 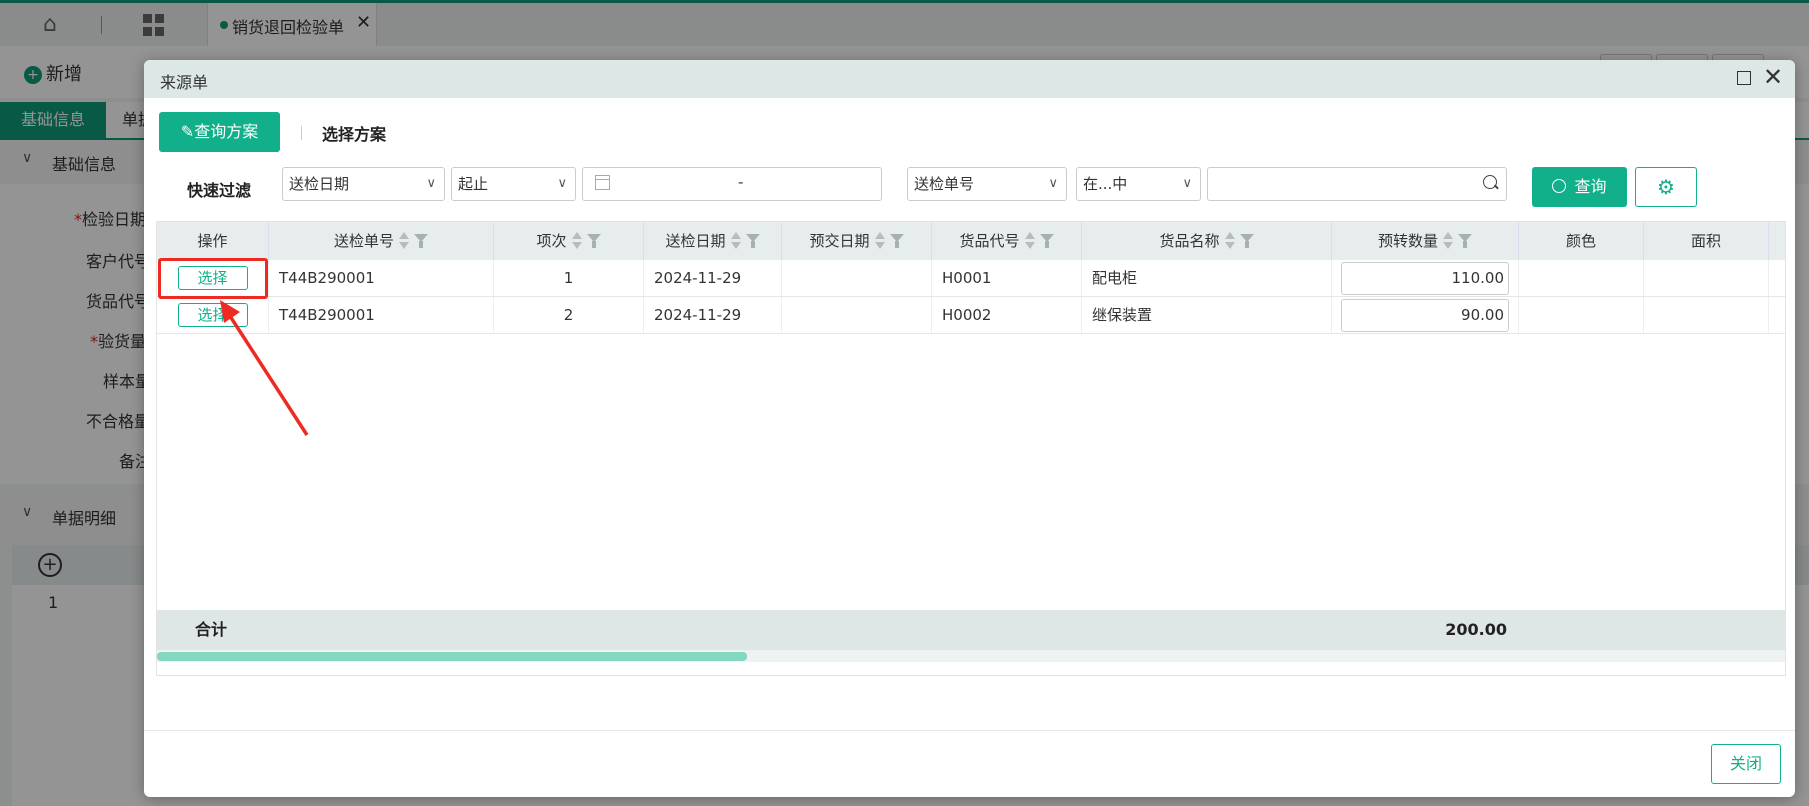 I want to click on cell-item-name: 继保装置, so click(x=1207, y=315).